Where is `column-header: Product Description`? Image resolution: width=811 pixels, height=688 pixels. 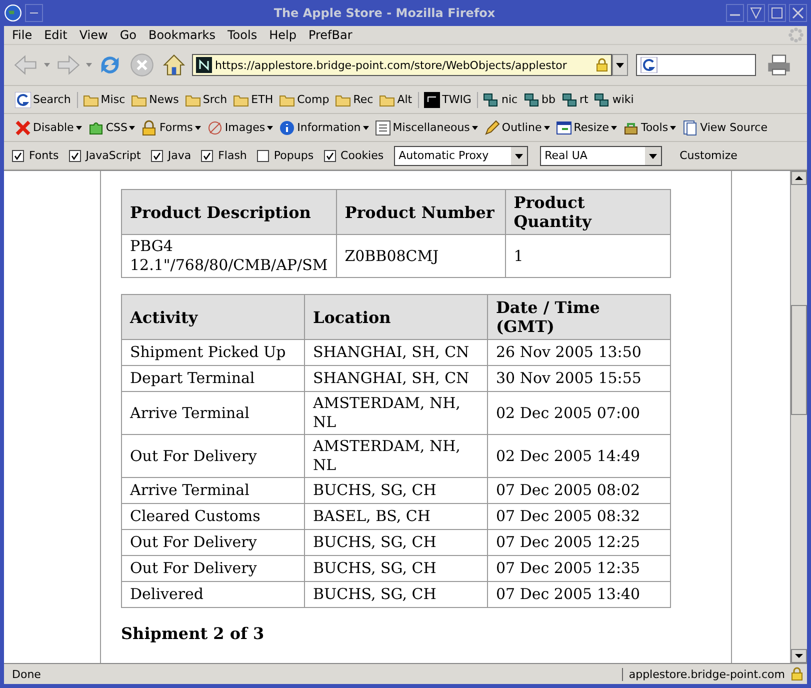 column-header: Product Description is located at coordinates (229, 212).